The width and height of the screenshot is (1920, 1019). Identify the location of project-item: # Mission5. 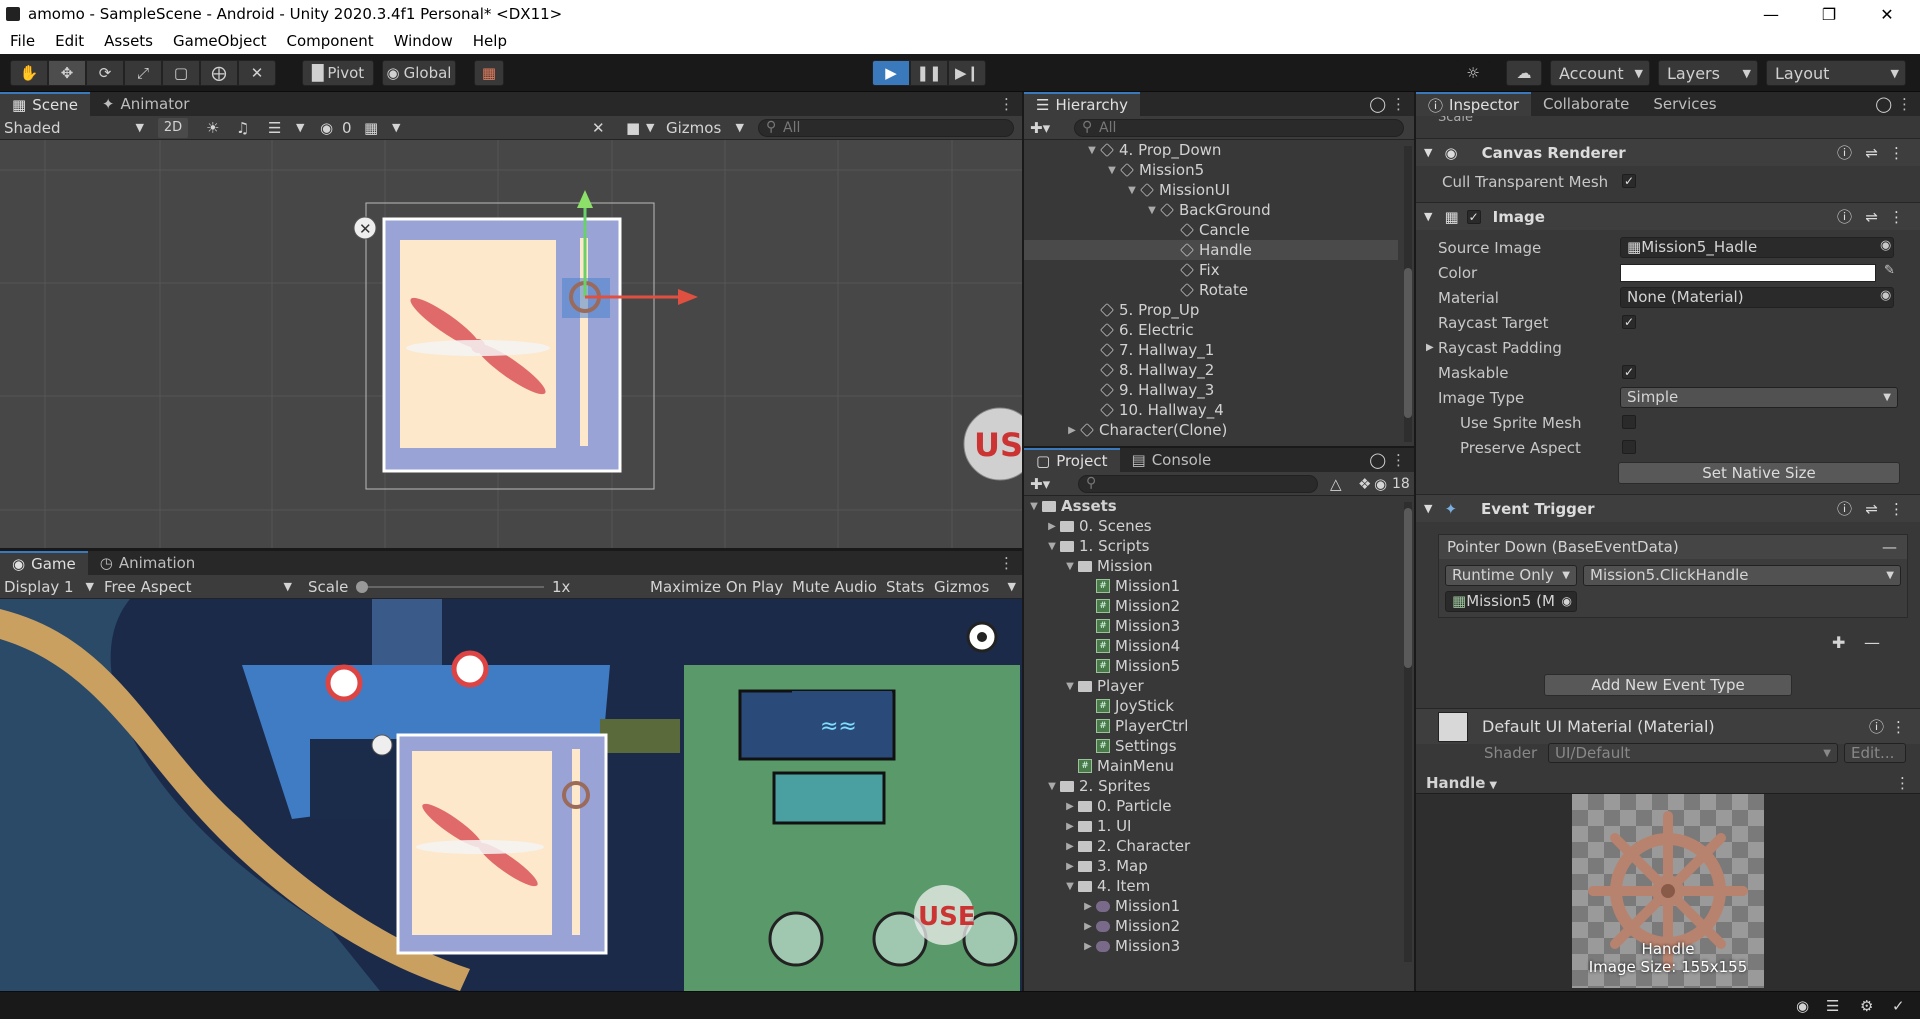
(1211, 666).